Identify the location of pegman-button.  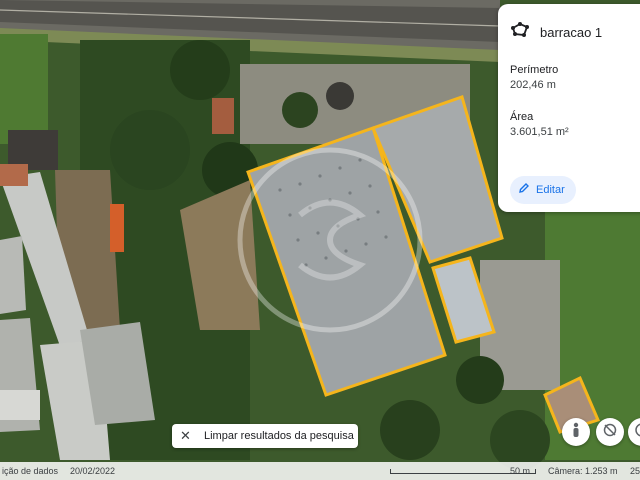
(576, 432).